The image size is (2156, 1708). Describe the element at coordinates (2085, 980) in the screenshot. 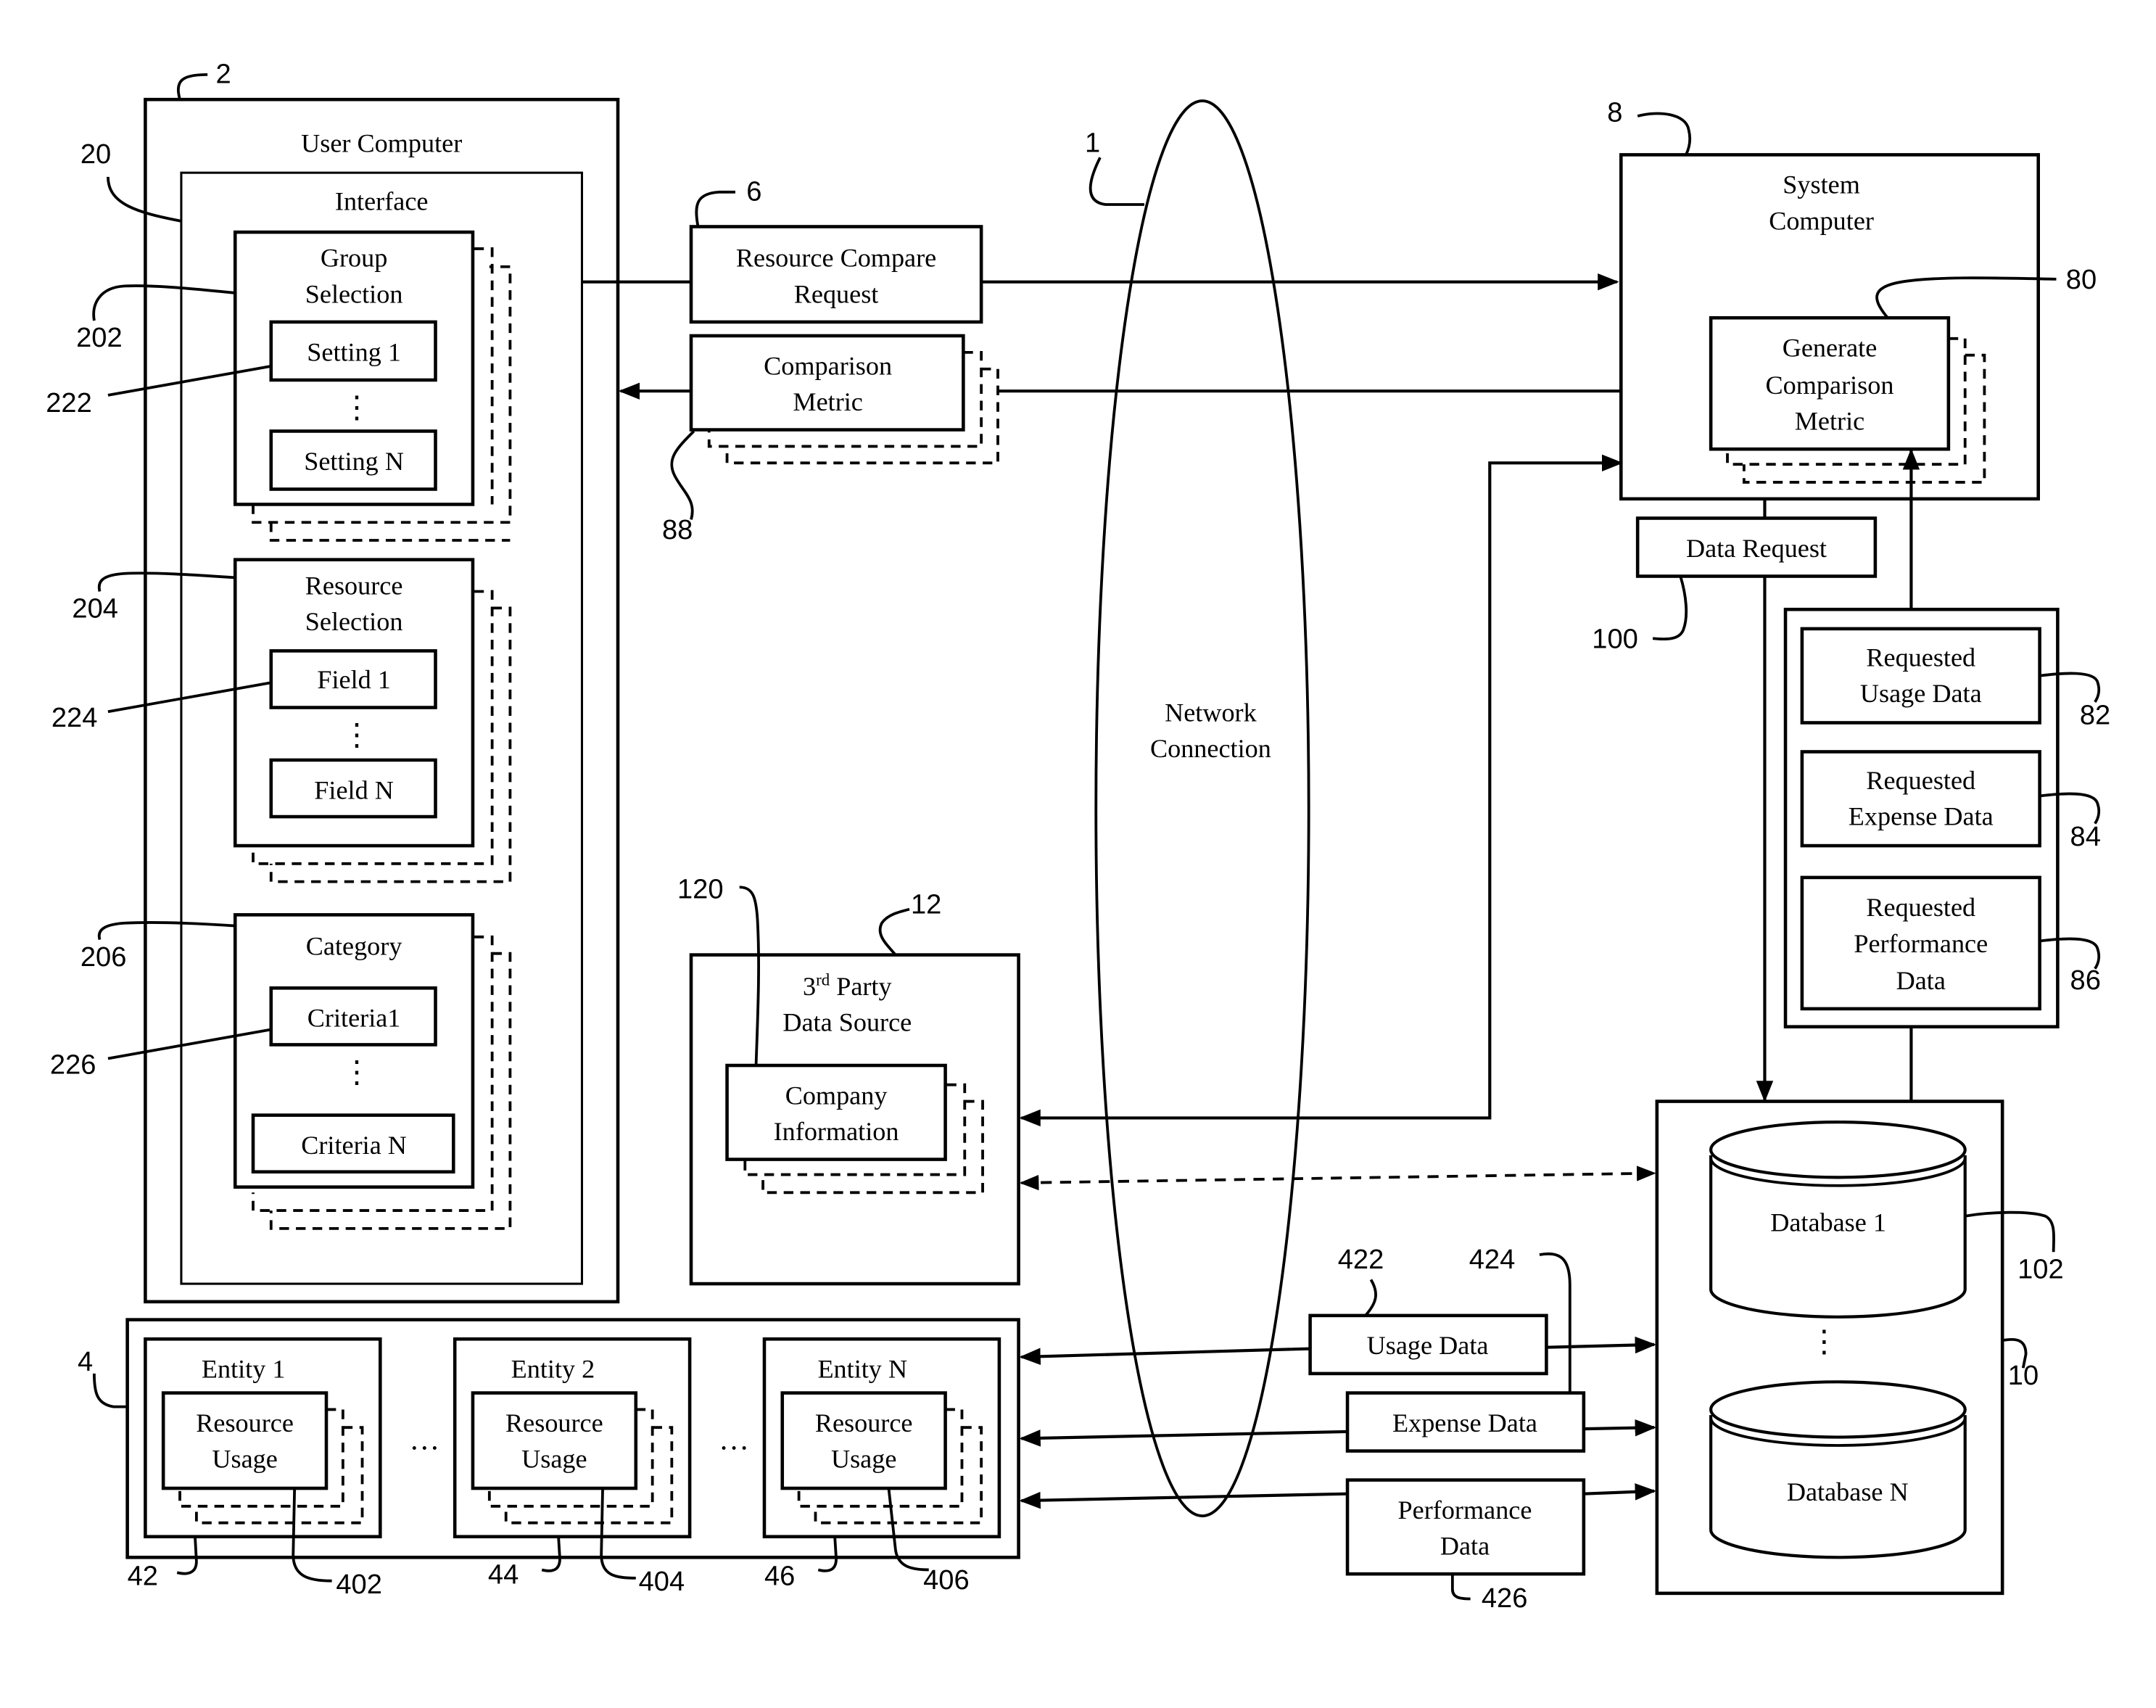

I see `ref-86: 86` at that location.